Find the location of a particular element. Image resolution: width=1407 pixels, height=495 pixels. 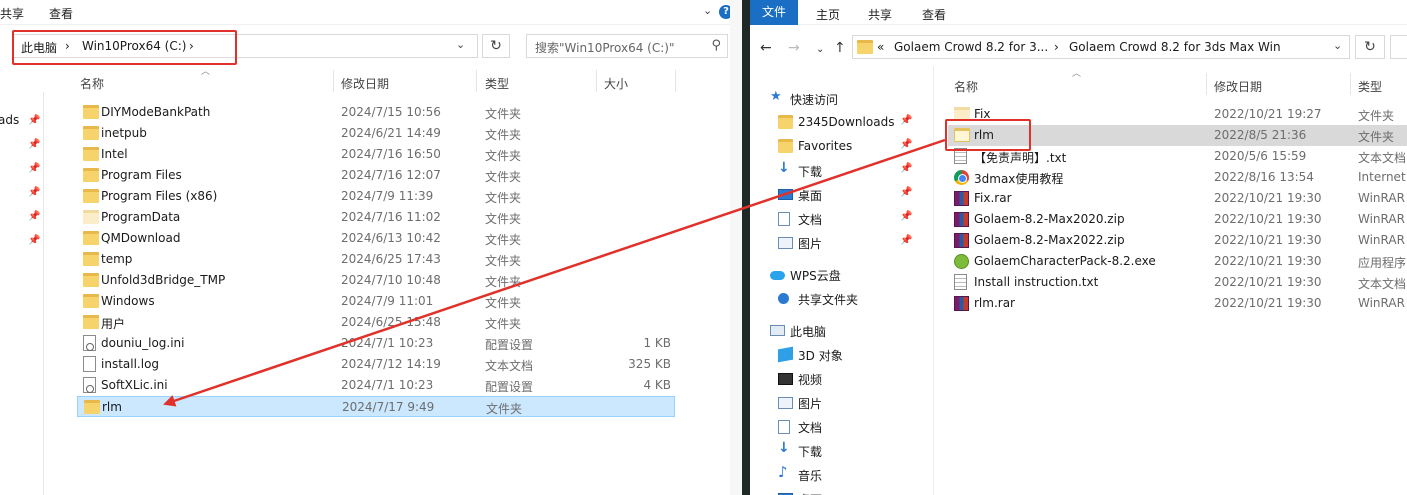

nav-item: 3D 对象 is located at coordinates (849, 355).